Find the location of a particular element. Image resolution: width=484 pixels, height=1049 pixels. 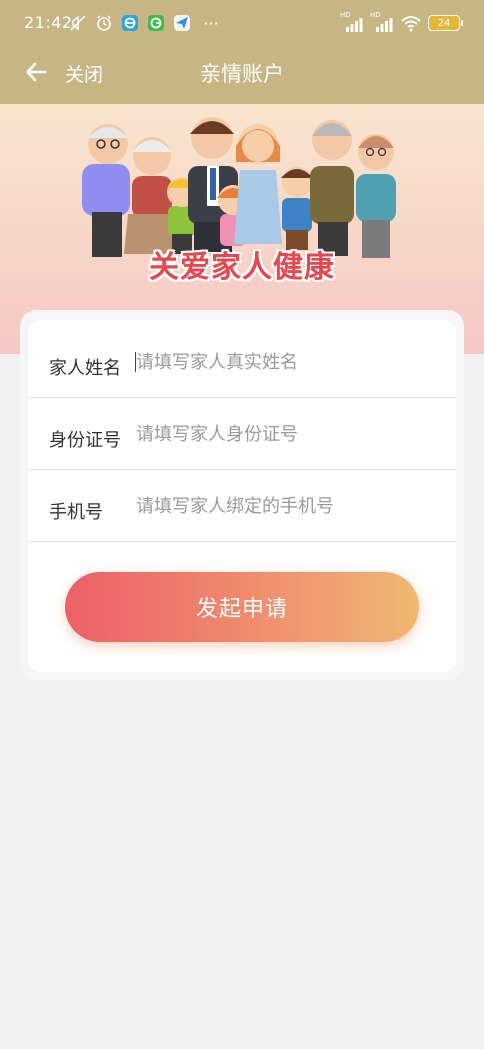

page-title: 亲情账户 is located at coordinates (242, 74).